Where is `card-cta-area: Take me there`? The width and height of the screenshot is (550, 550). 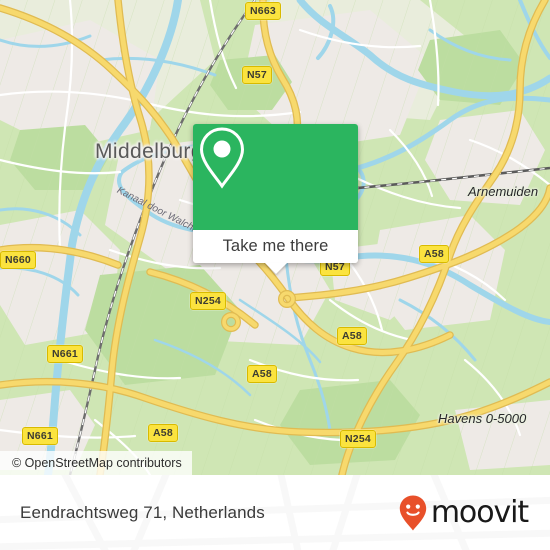 card-cta-area: Take me there is located at coordinates (275, 246).